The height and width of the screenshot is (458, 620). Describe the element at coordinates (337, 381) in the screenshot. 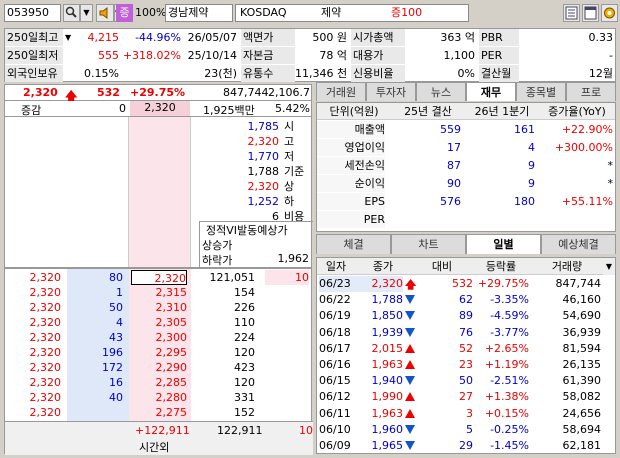

I see `daily-date: 06/15` at that location.